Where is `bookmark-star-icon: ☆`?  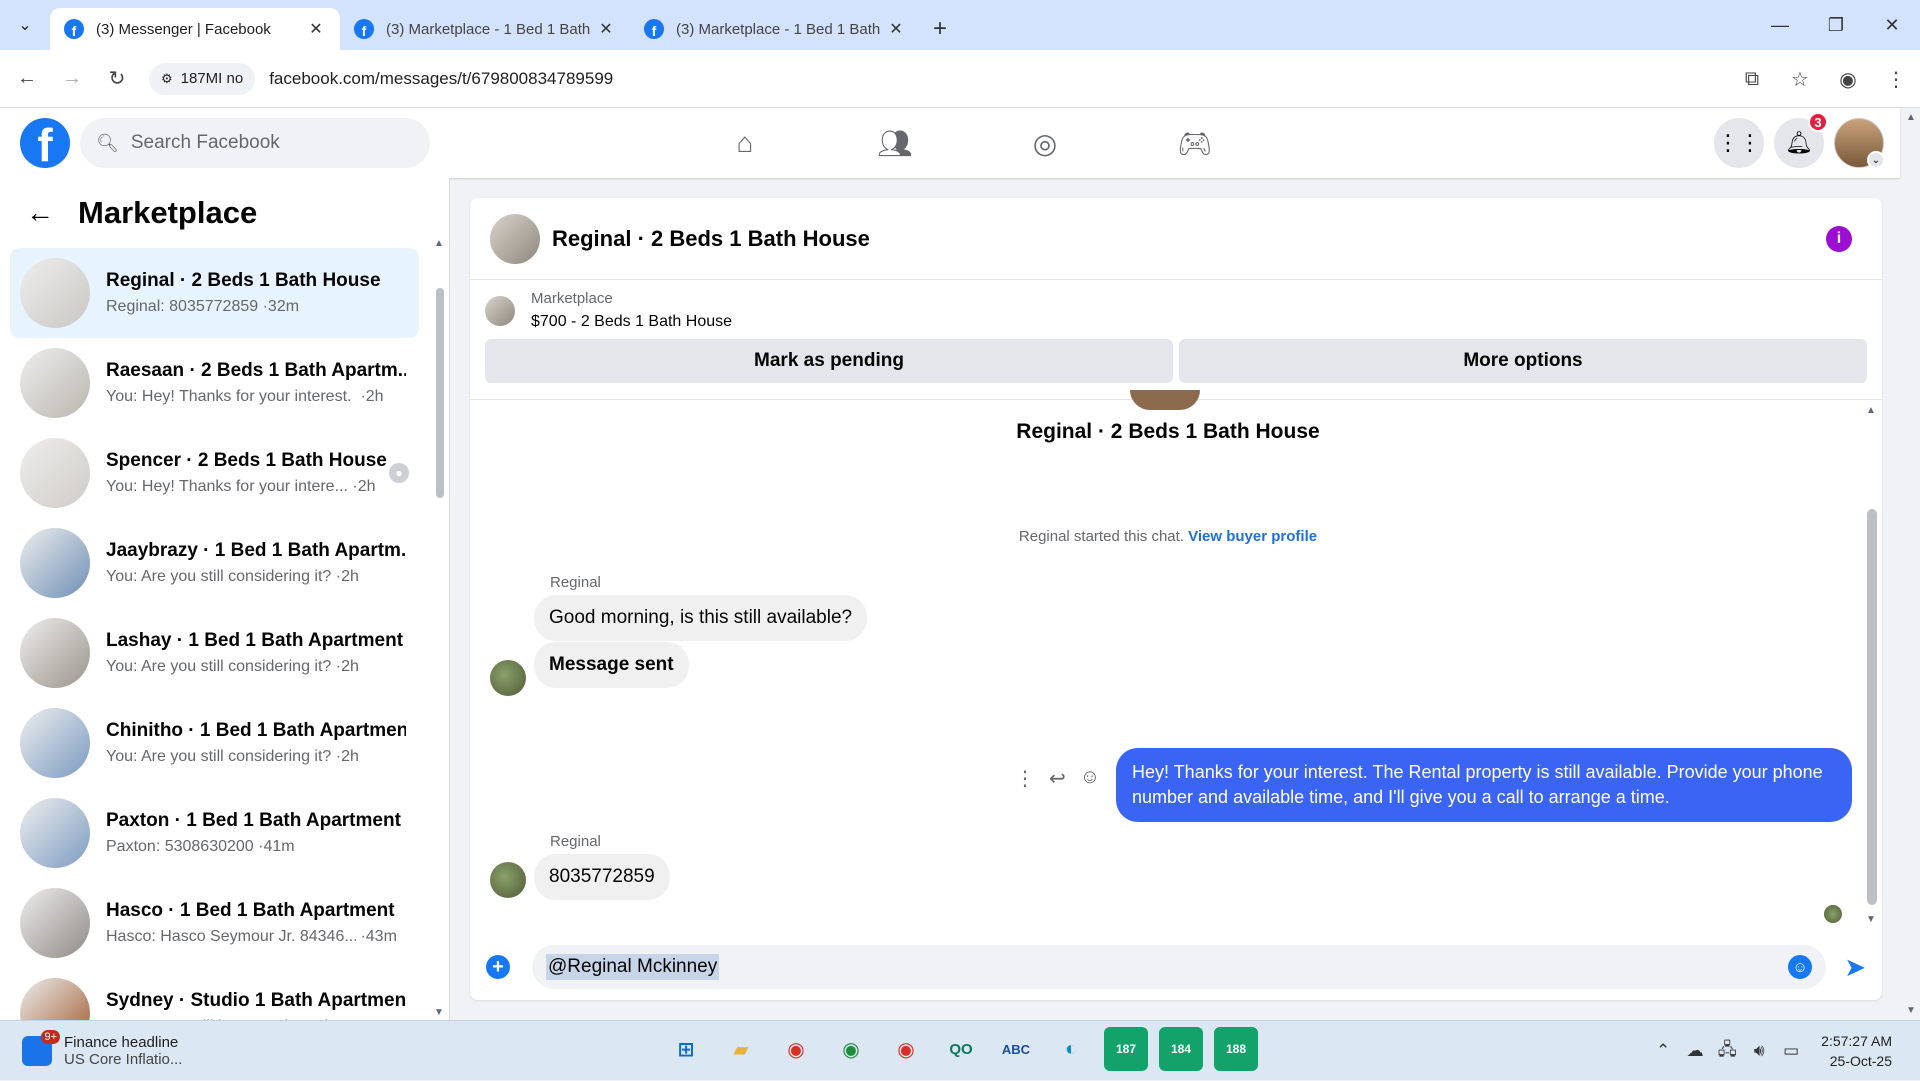
bookmark-star-icon: ☆ is located at coordinates (1800, 79).